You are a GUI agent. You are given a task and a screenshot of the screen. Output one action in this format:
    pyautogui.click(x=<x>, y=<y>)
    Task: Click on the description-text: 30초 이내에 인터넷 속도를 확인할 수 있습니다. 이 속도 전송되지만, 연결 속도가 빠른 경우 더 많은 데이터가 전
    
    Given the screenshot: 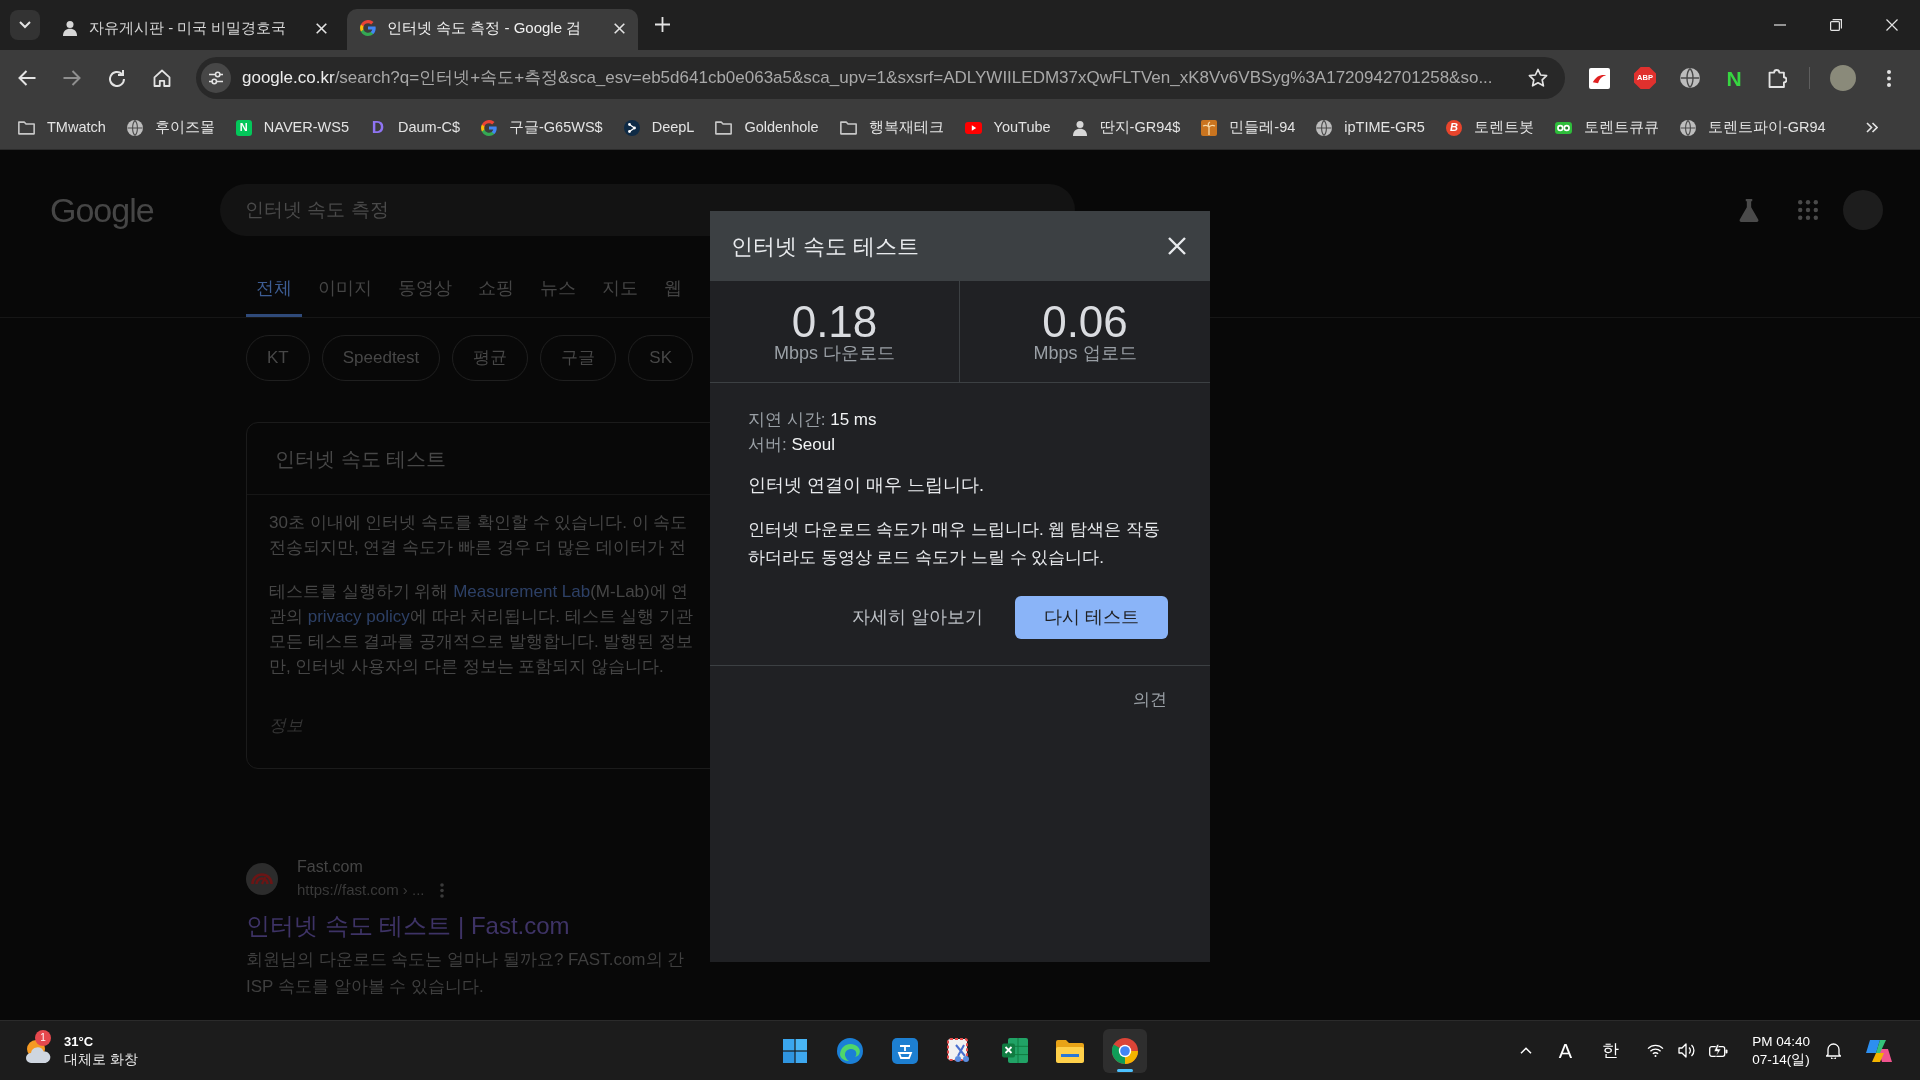 What is the action you would take?
    pyautogui.click(x=478, y=535)
    